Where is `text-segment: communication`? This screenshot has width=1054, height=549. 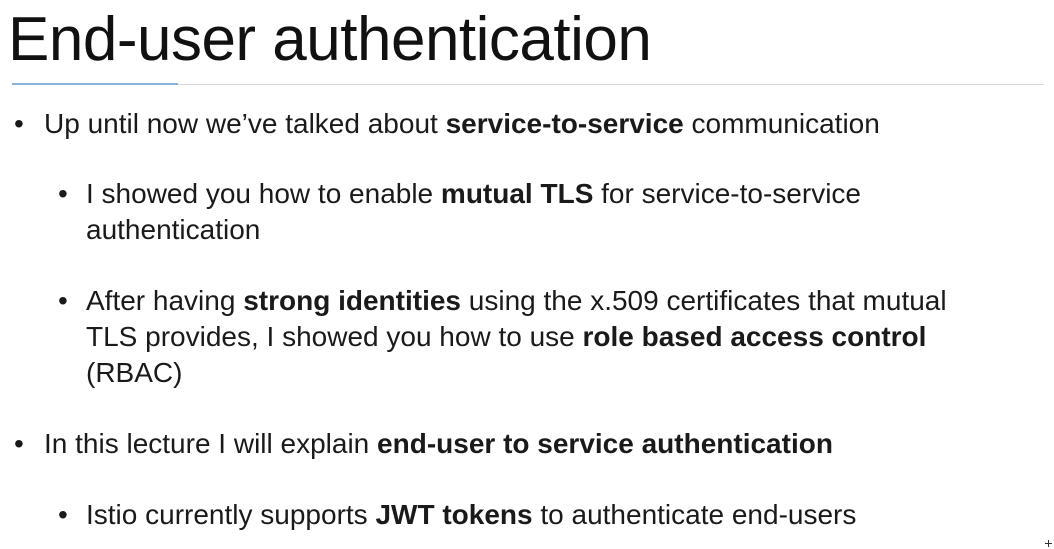
text-segment: communication is located at coordinates (781, 123).